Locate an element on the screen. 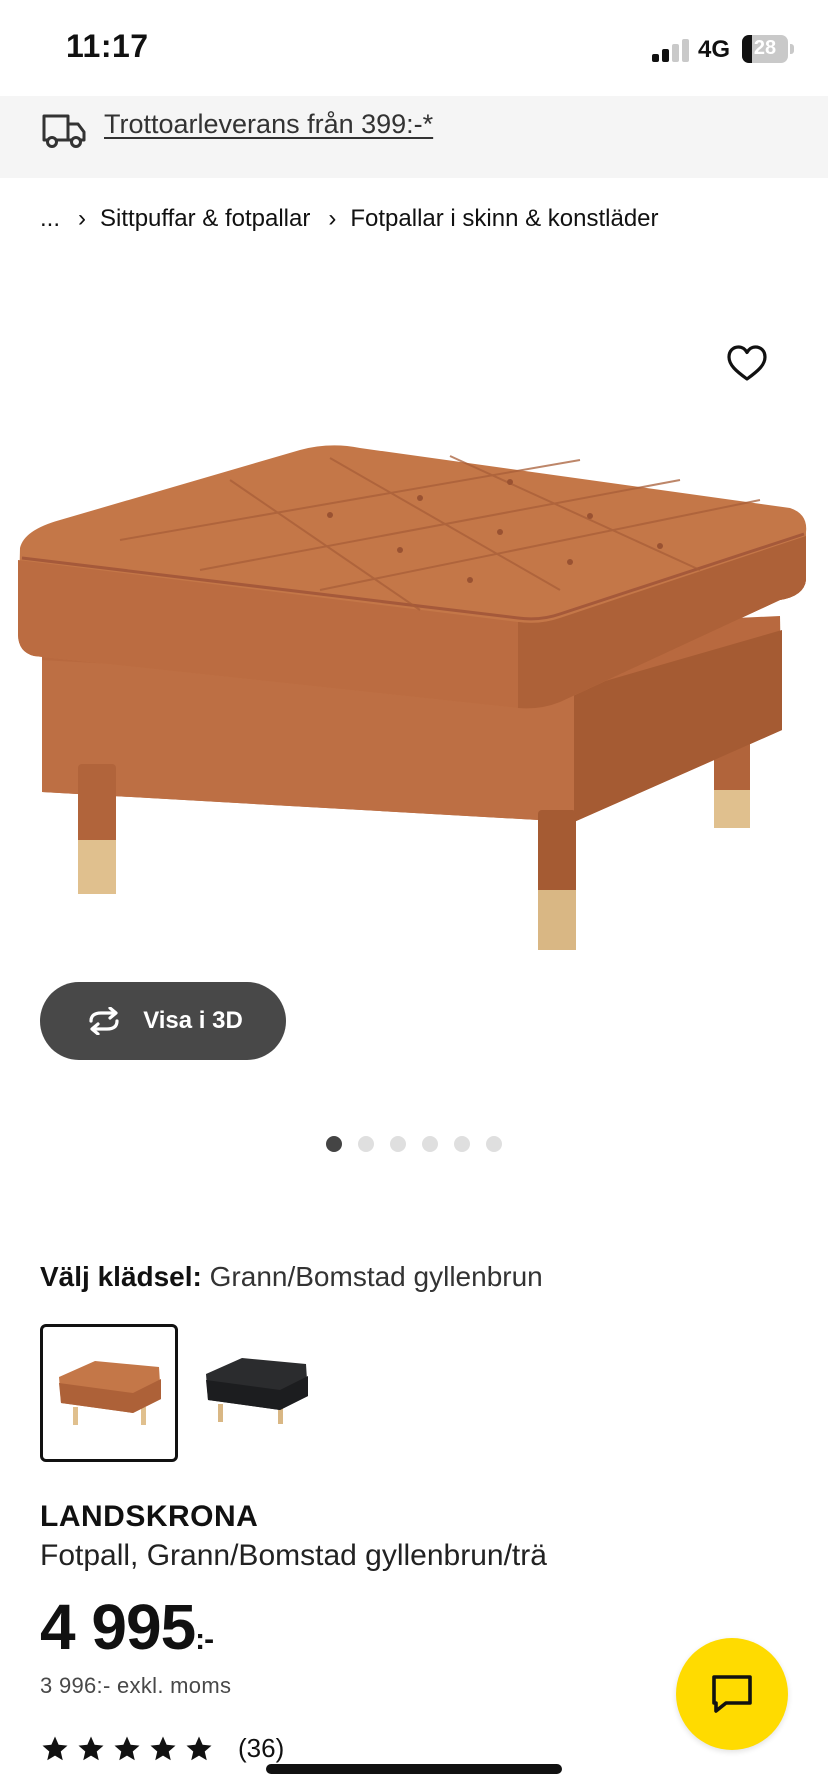  view-3d-label: Visa i 3D is located at coordinates (193, 1020).